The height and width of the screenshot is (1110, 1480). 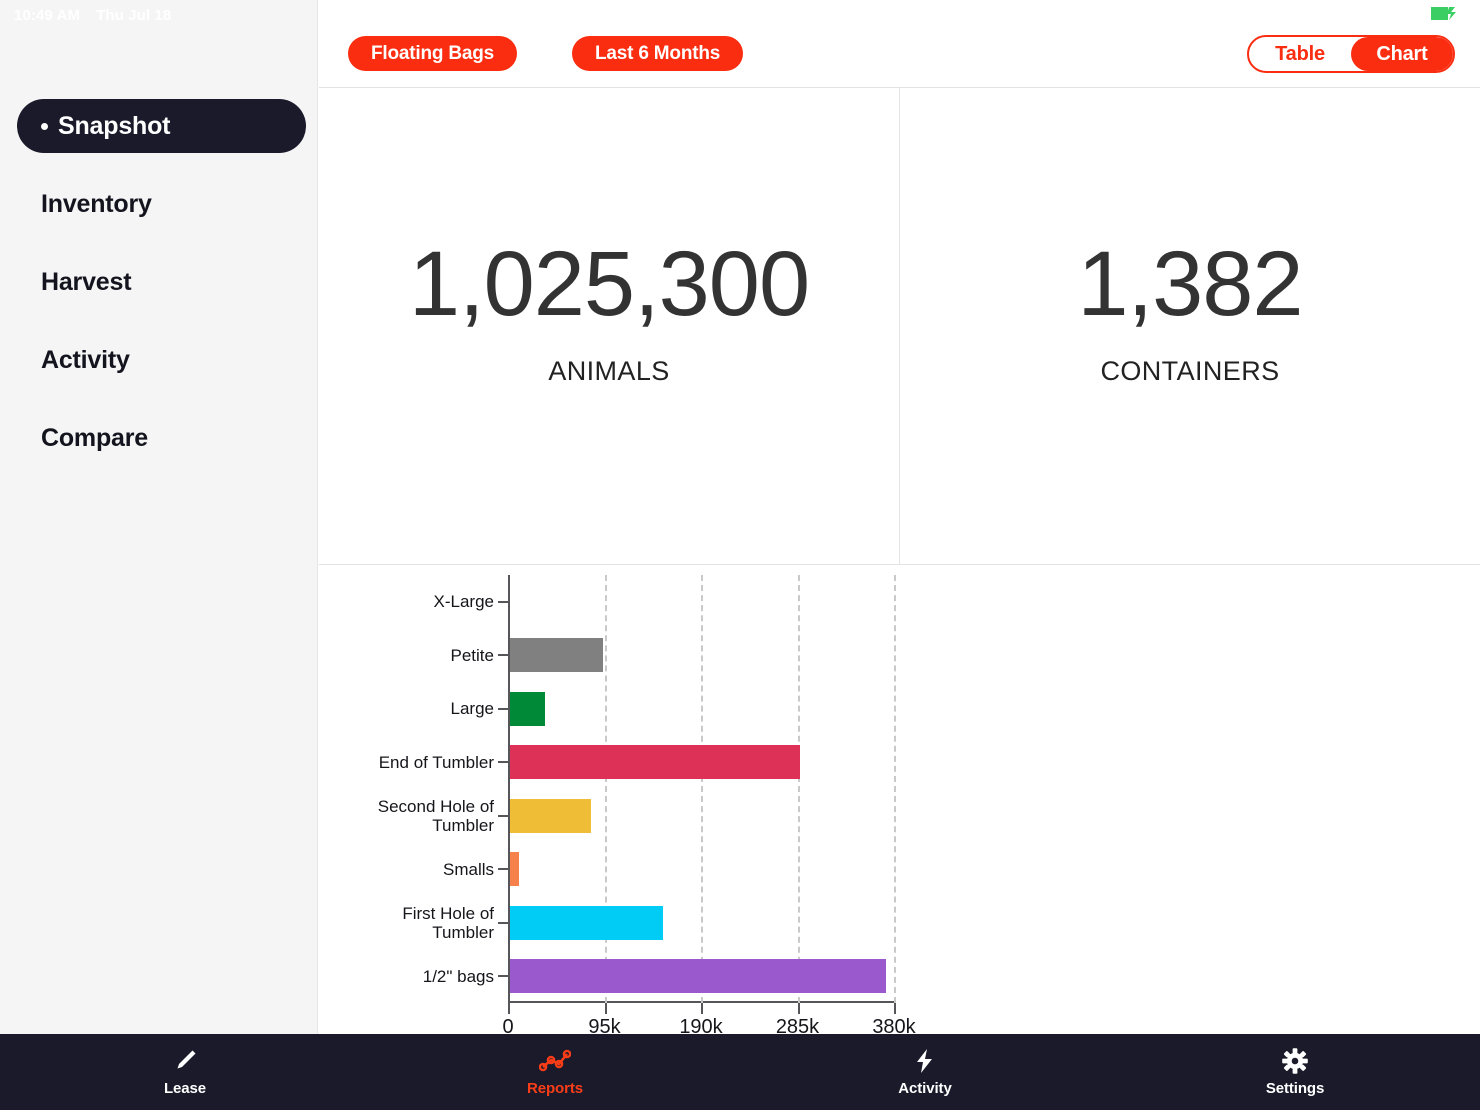 I want to click on bar-row: Second Hole of Tumbler, so click(x=636, y=816).